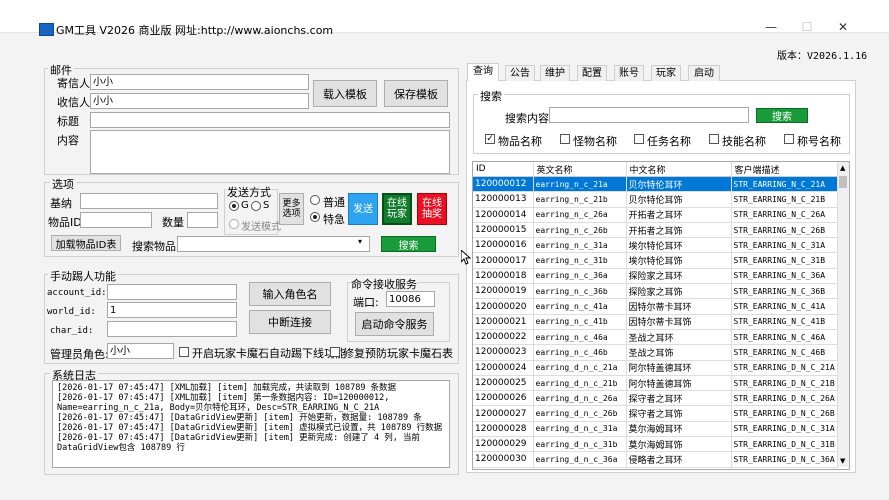 This screenshot has height=500, width=889. I want to click on world-id-label: world_id:, so click(71, 312).